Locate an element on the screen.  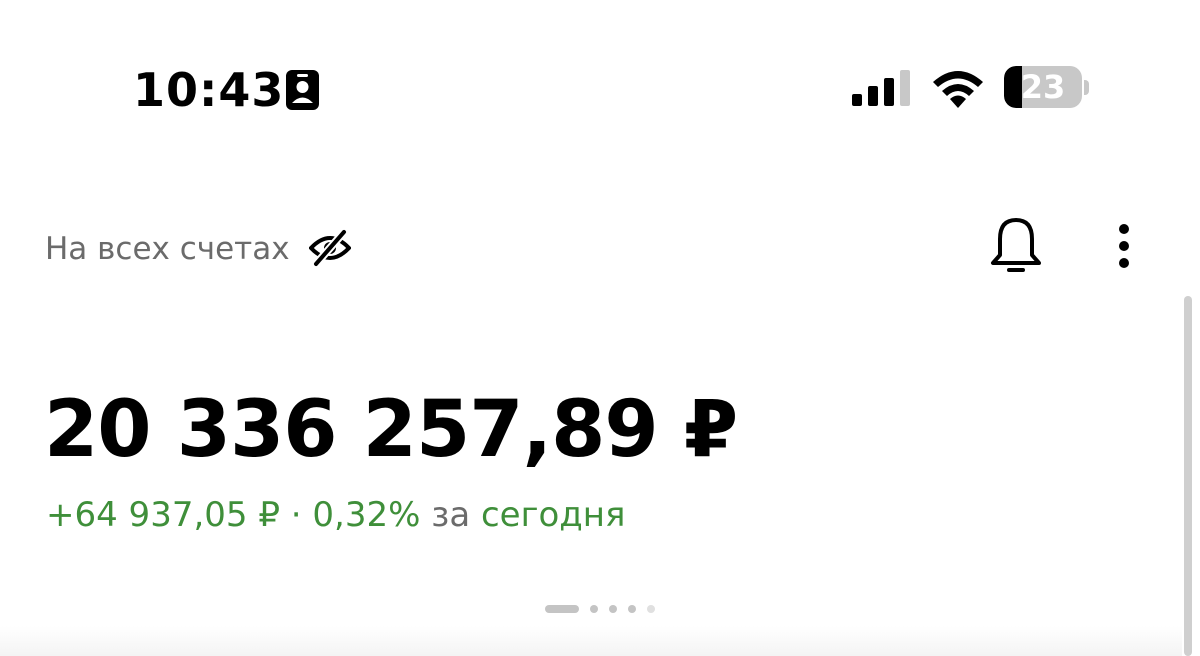
page-indicator-active is located at coordinates (562, 609).